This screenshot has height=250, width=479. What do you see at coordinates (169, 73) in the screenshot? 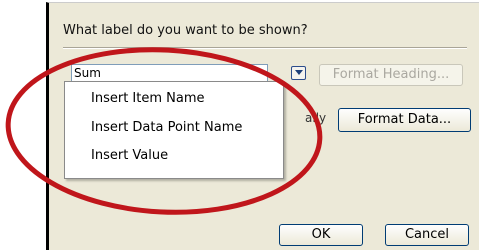
I see `label-input: Sum` at bounding box center [169, 73].